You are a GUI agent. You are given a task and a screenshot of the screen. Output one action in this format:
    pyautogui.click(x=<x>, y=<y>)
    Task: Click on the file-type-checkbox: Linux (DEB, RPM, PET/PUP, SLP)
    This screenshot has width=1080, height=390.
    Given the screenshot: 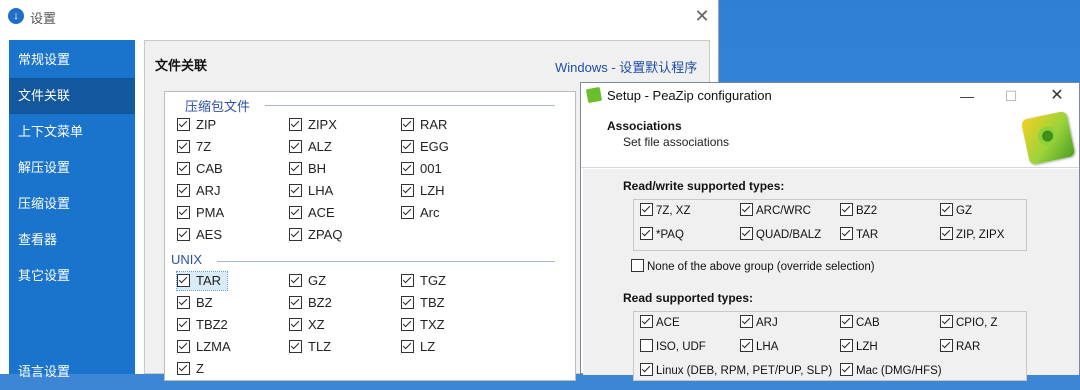 What is the action you would take?
    pyautogui.click(x=736, y=371)
    